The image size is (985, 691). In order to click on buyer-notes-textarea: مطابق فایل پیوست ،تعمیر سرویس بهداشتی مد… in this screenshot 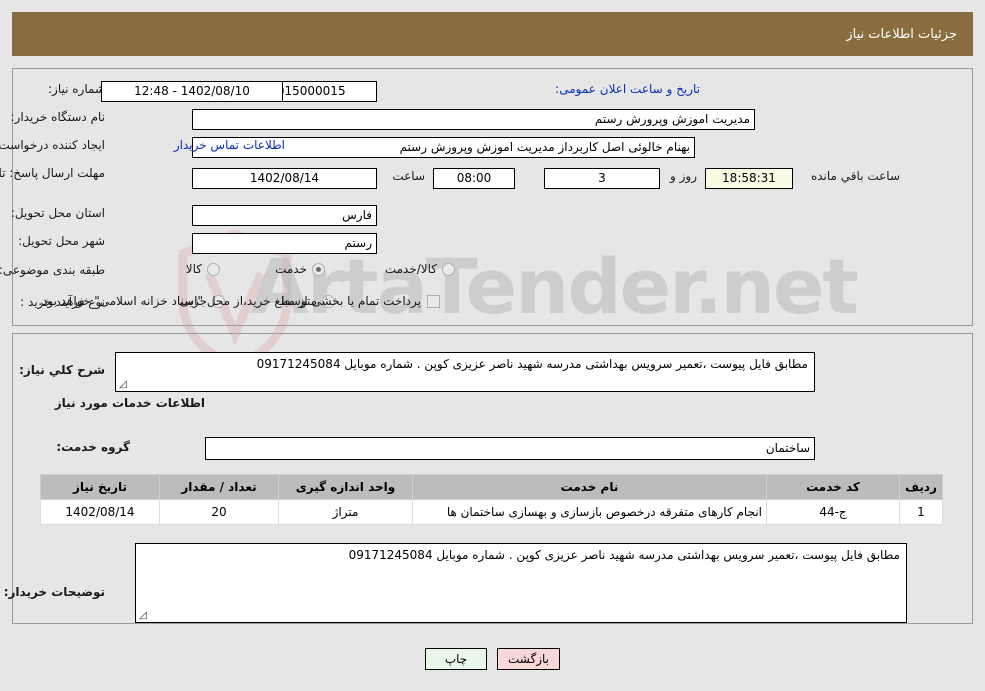, I will do `click(521, 583)`.